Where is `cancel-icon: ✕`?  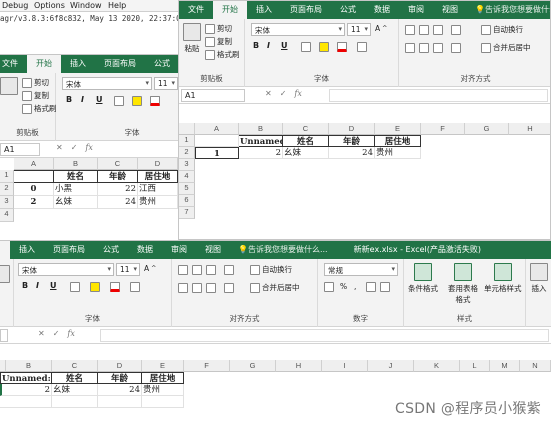 cancel-icon: ✕ is located at coordinates (59, 147).